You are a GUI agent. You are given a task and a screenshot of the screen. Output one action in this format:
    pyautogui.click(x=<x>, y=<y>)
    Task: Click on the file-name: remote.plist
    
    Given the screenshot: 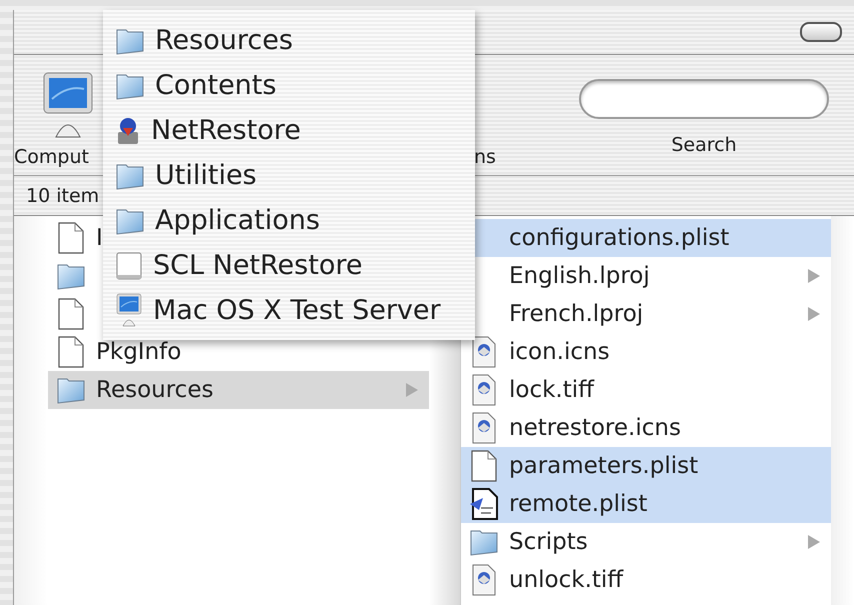 What is the action you would take?
    pyautogui.click(x=578, y=504)
    